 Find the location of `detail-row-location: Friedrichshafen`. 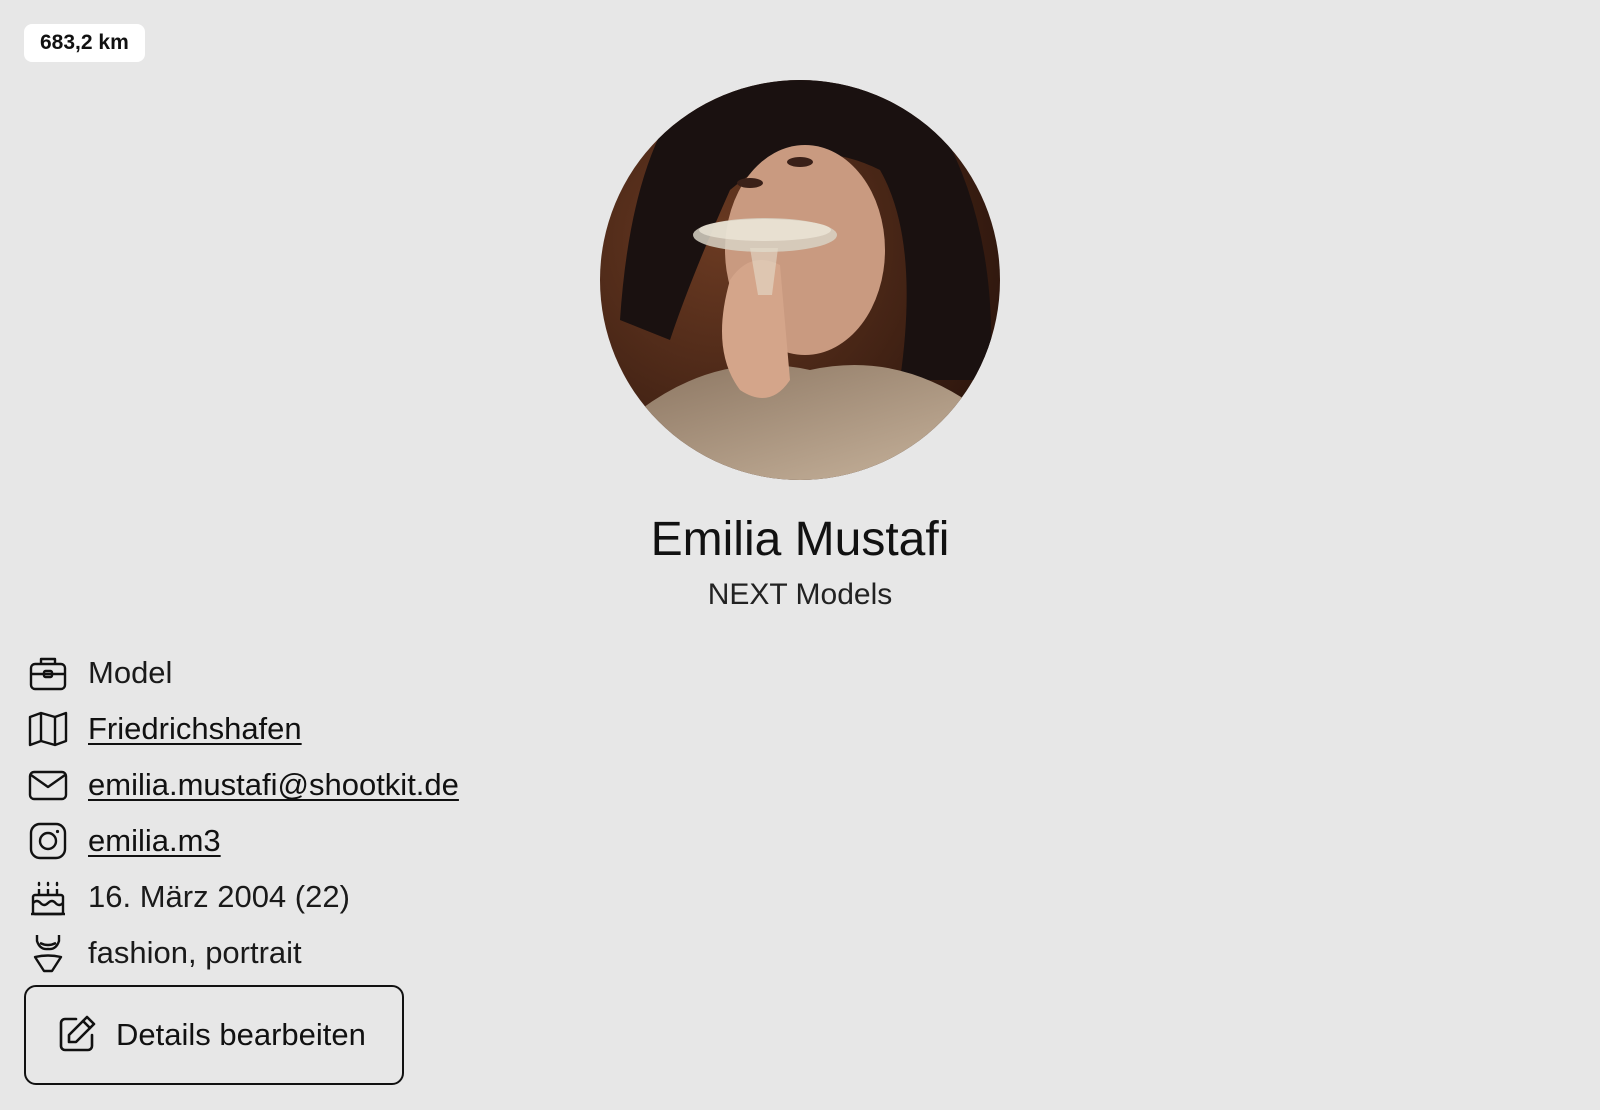

detail-row-location: Friedrichshafen is located at coordinates (242, 729).